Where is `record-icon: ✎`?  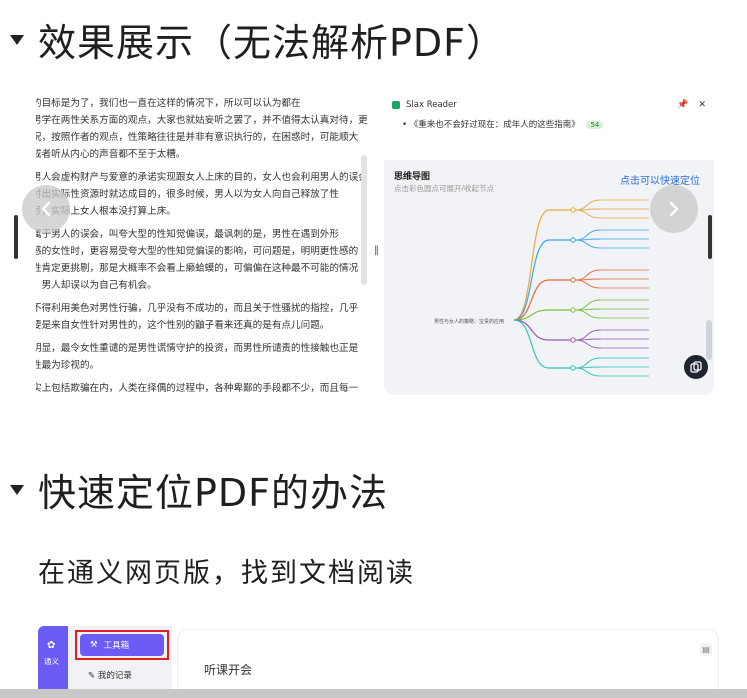 record-icon: ✎ is located at coordinates (92, 676).